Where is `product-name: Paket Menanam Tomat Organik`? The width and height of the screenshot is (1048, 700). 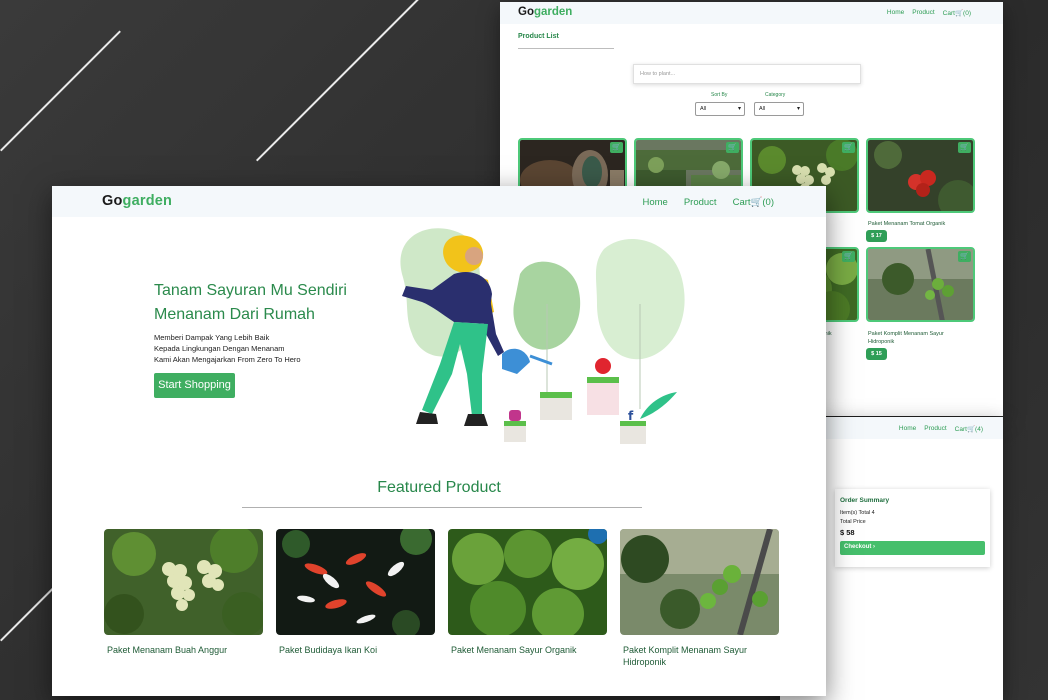 product-name: Paket Menanam Tomat Organik is located at coordinates (907, 224).